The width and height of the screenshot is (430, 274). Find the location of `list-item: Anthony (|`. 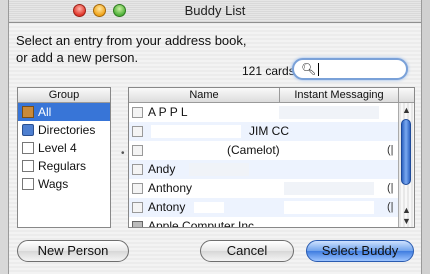

list-item: Anthony (| is located at coordinates (263, 188).